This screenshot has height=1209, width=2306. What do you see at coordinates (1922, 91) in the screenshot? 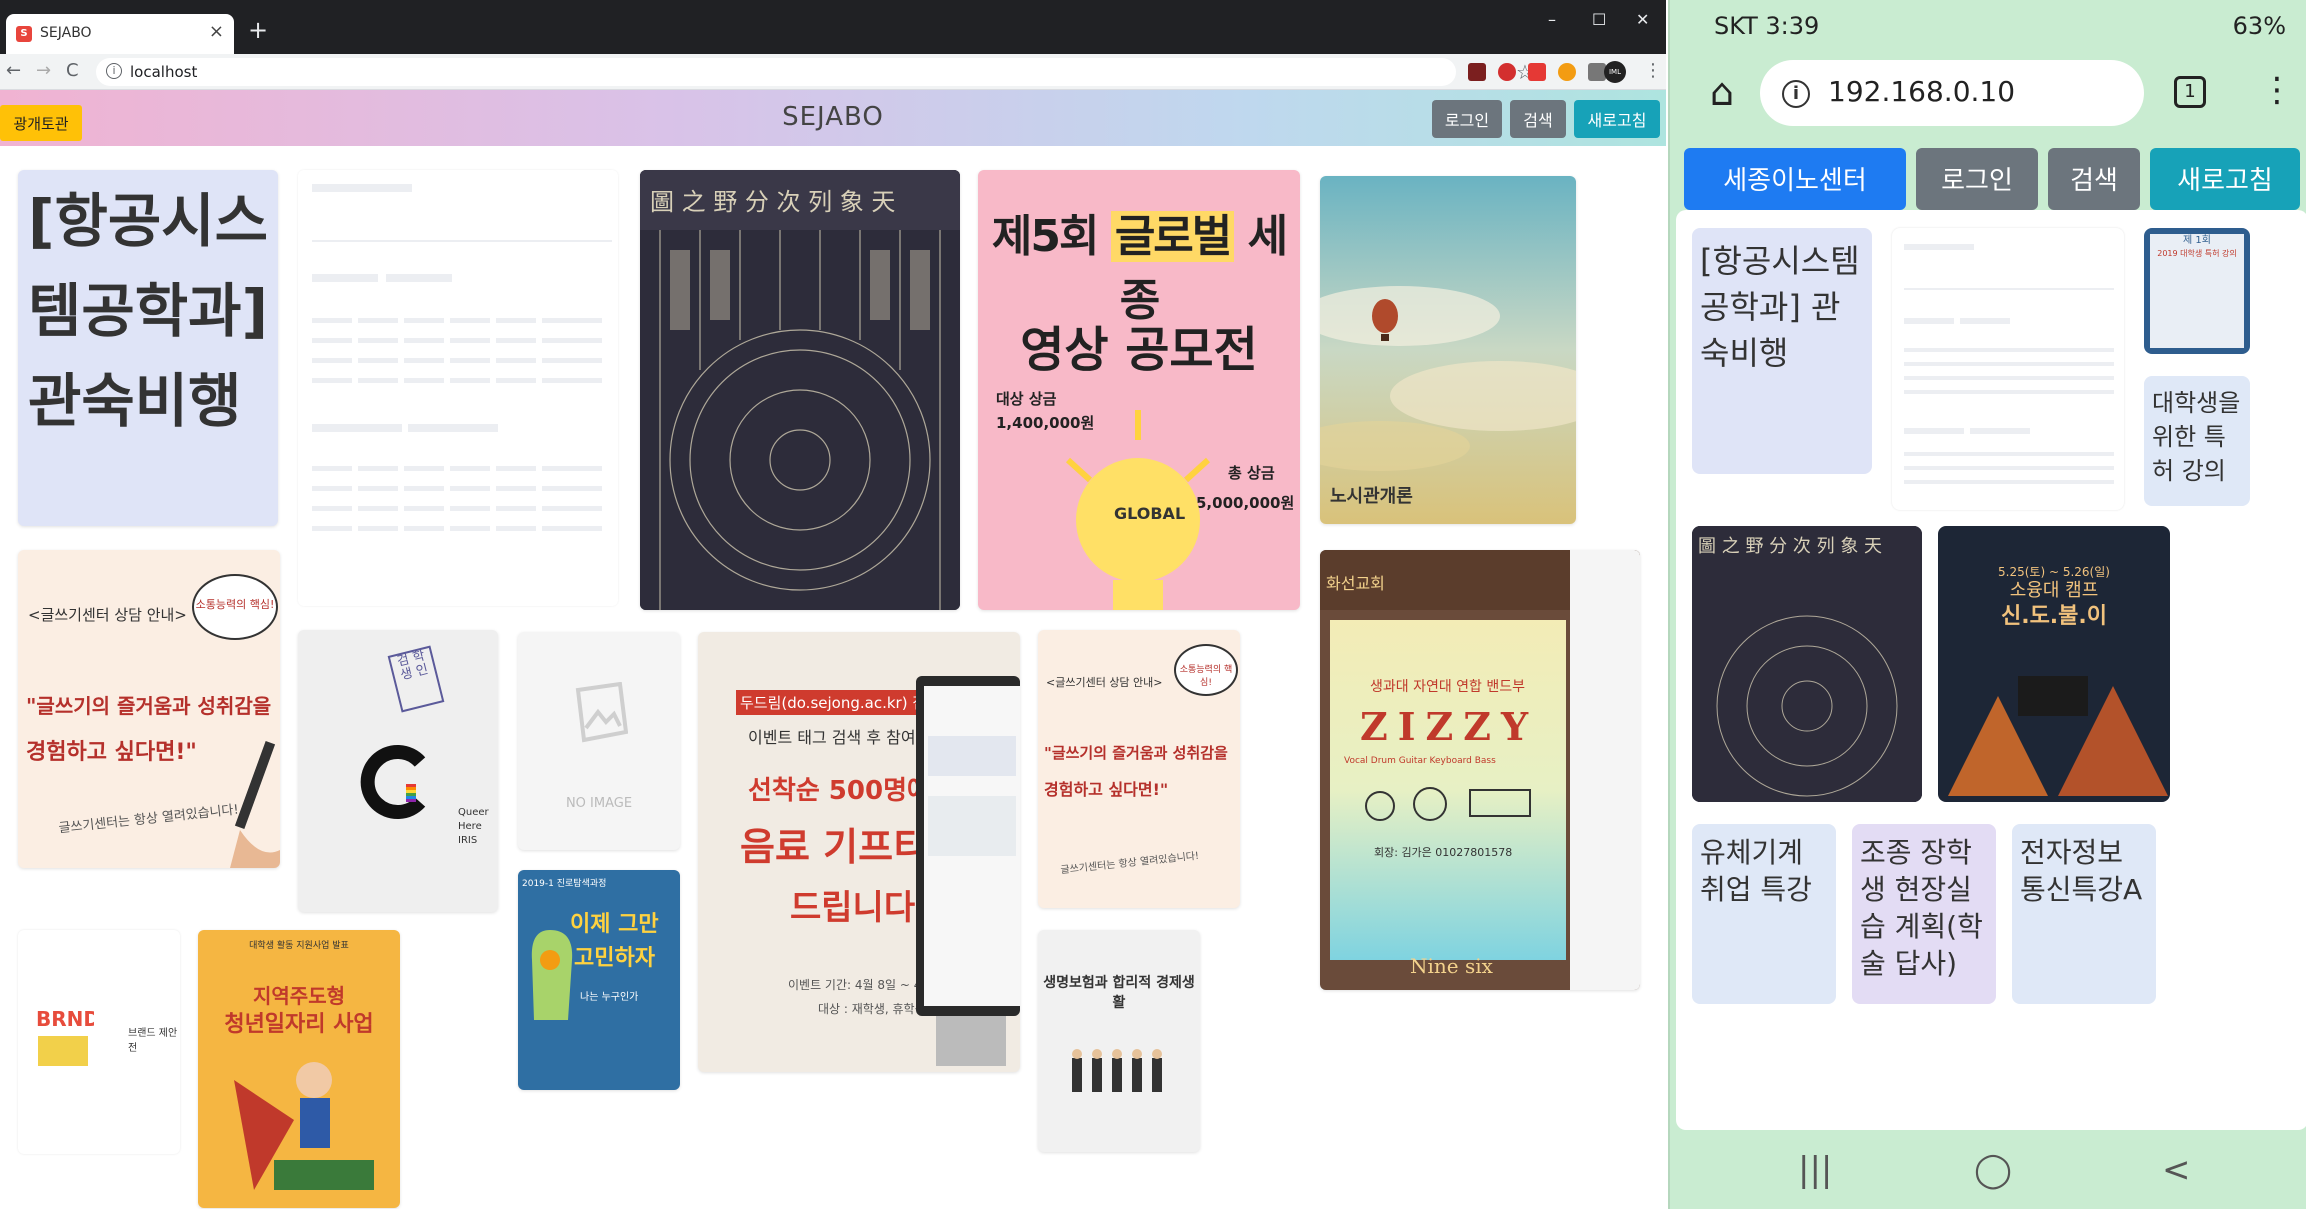
I see `mobile-url-text: 192.168.0.10` at bounding box center [1922, 91].